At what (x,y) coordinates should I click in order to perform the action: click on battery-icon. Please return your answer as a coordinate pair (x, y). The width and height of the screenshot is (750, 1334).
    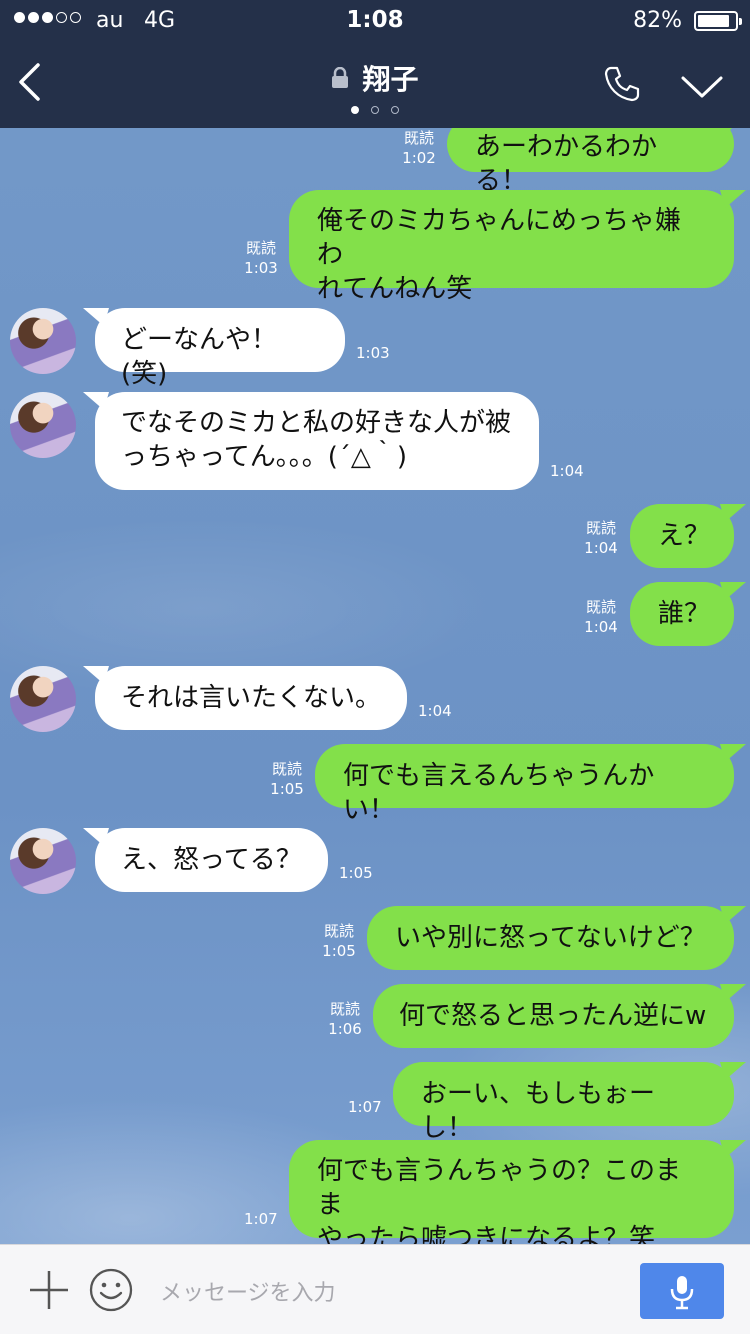
    Looking at the image, I should click on (718, 21).